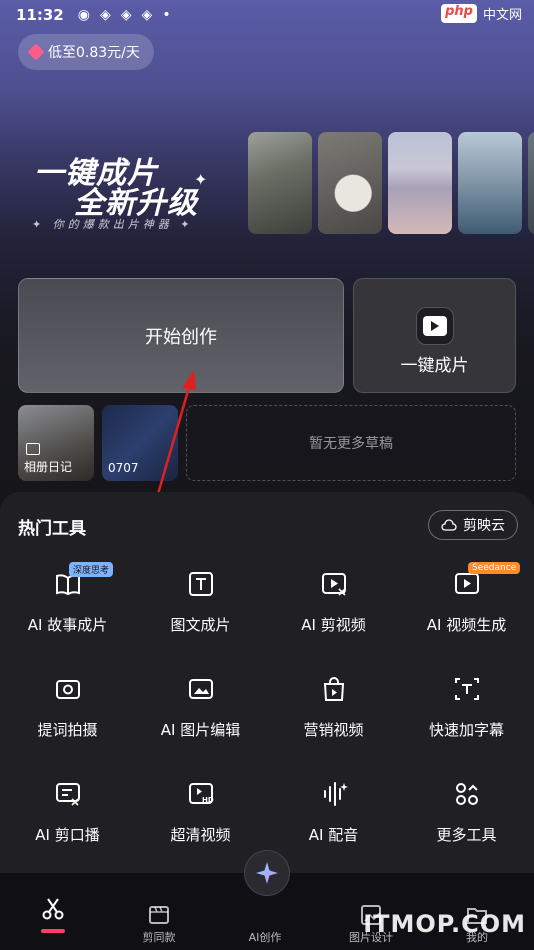  Describe the element at coordinates (67, 835) in the screenshot. I see `tool-label: AI 剪口播` at that location.